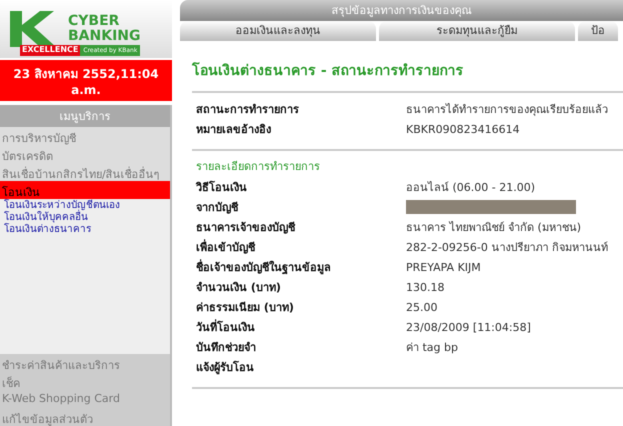 The image size is (623, 426). I want to click on detail-label: จำนวนเงิน (บาท), so click(239, 288).